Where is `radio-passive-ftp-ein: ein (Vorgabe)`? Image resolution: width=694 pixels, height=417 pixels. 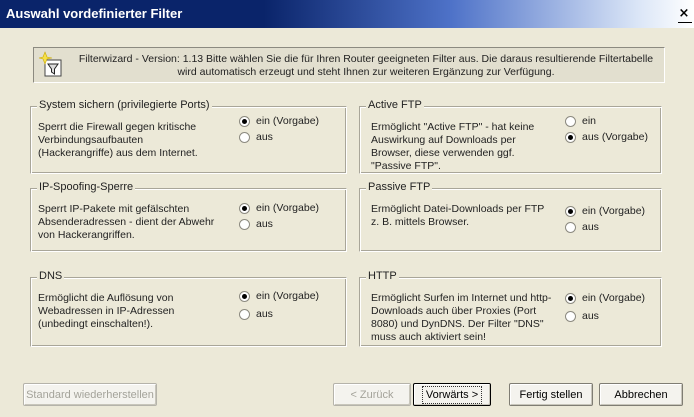 radio-passive-ftp-ein: ein (Vorgabe) is located at coordinates (605, 211).